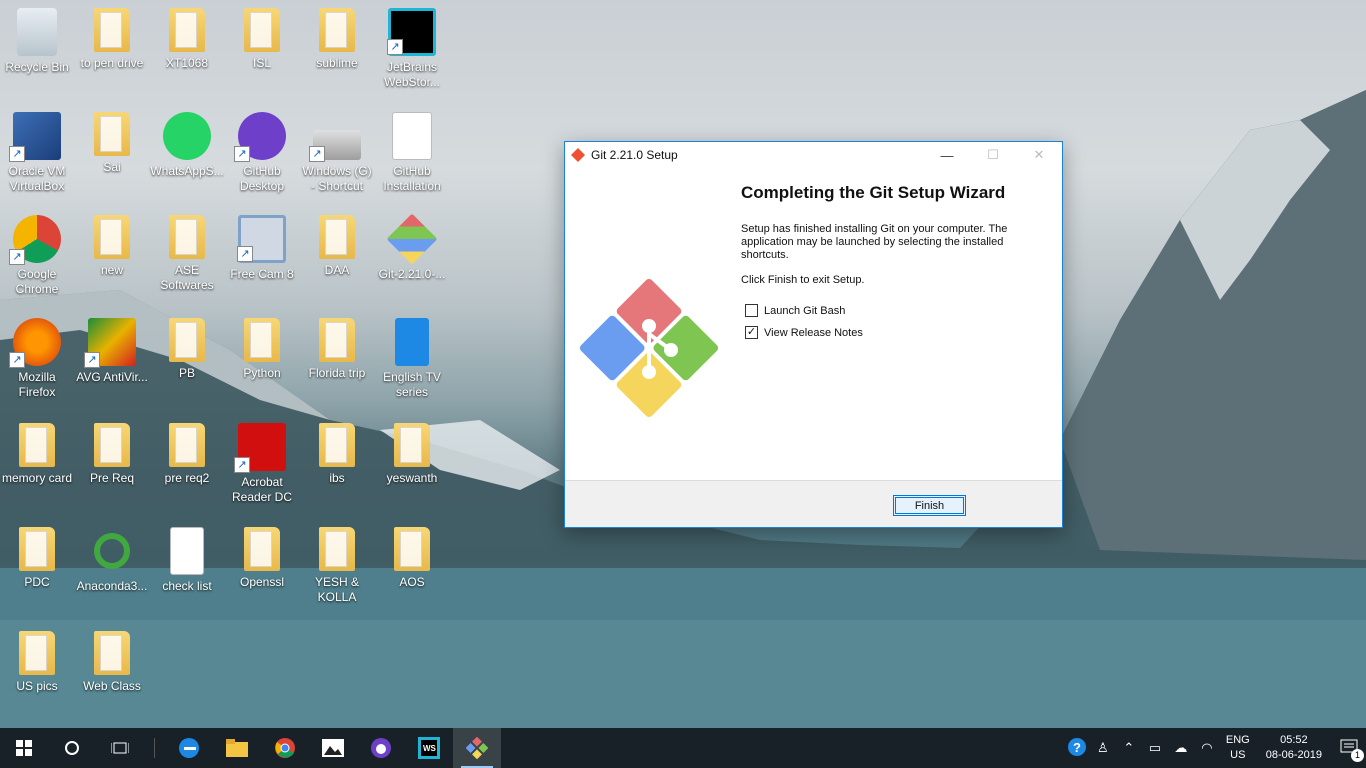  I want to click on desktop-icon: to pen drive, so click(112, 39).